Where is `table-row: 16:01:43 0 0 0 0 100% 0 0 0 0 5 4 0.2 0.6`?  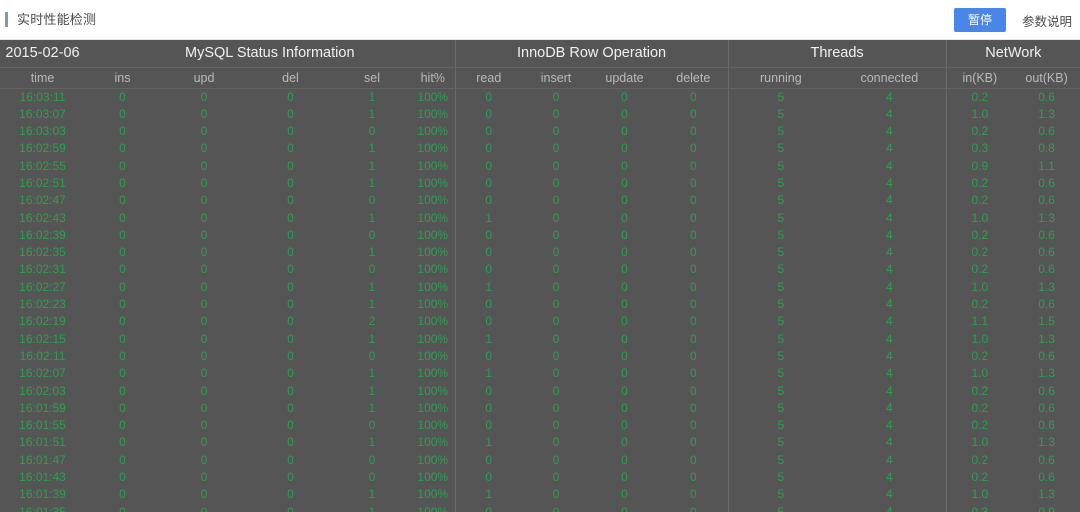
table-row: 16:01:43 0 0 0 0 100% 0 0 0 0 5 4 0.2 0.6 is located at coordinates (540, 478).